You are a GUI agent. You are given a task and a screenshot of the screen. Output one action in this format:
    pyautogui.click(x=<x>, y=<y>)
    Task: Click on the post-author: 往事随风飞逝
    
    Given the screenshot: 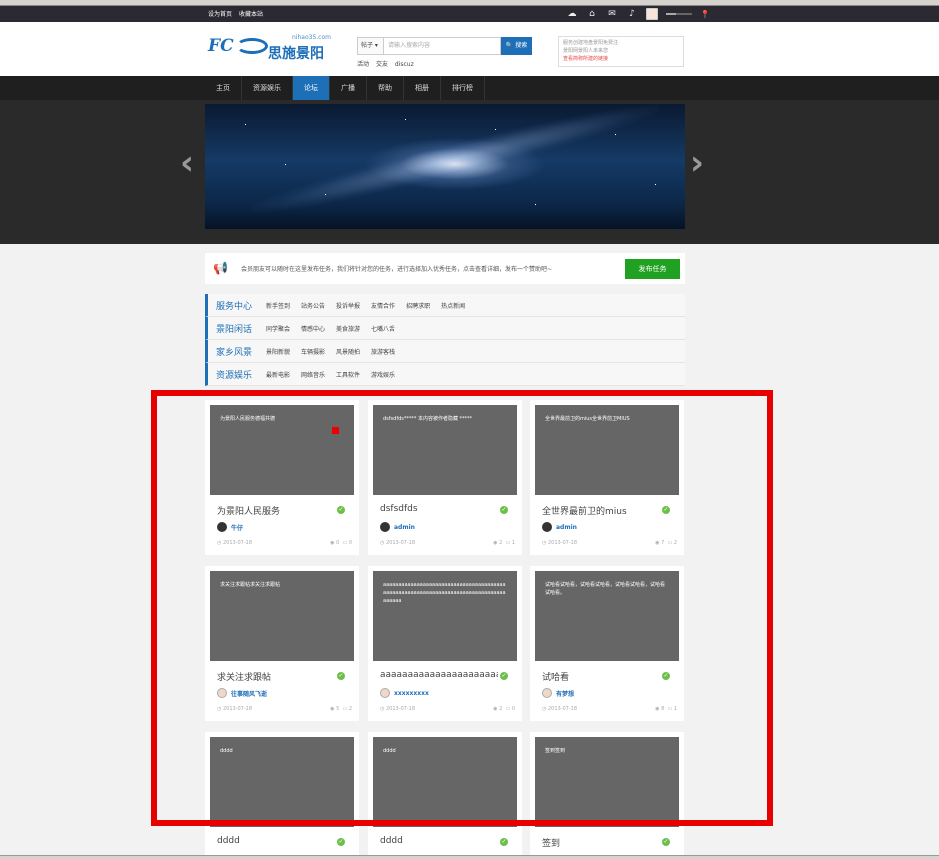 What is the action you would take?
    pyautogui.click(x=242, y=693)
    